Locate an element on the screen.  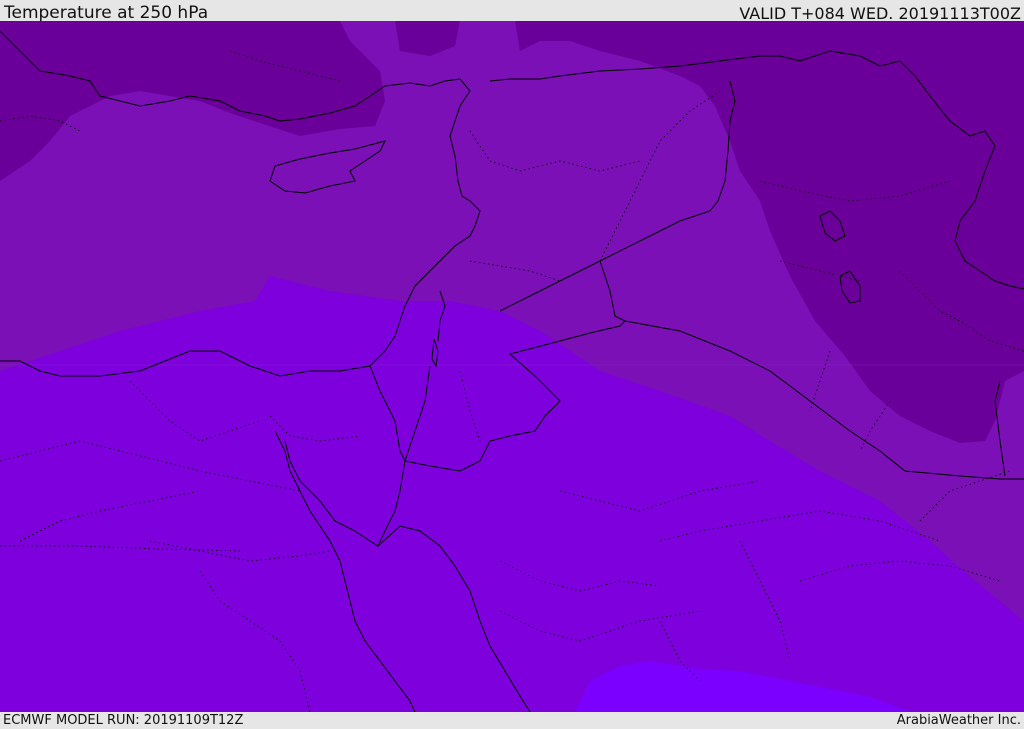
model-run-label: ECMWF MODEL RUN: 20191109T12Z is located at coordinates (123, 720).